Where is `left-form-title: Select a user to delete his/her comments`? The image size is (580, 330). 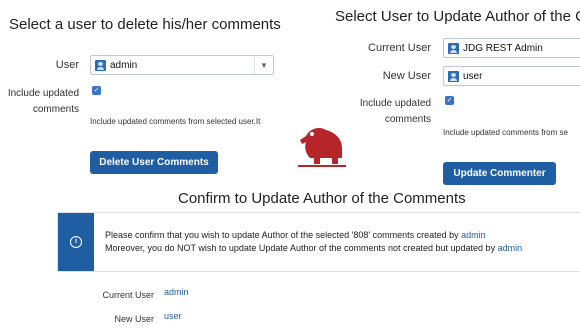 left-form-title: Select a user to delete his/her comments is located at coordinates (145, 24).